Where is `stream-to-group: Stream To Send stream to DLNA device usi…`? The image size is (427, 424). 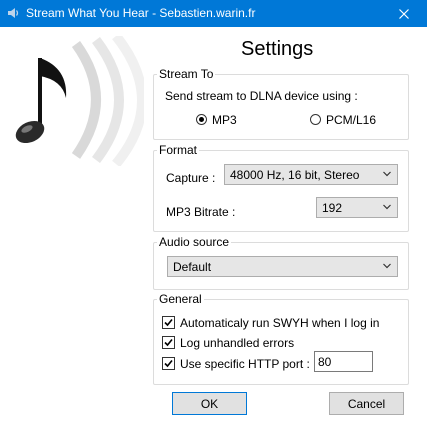 stream-to-group: Stream To Send stream to DLNA device usi… is located at coordinates (281, 103).